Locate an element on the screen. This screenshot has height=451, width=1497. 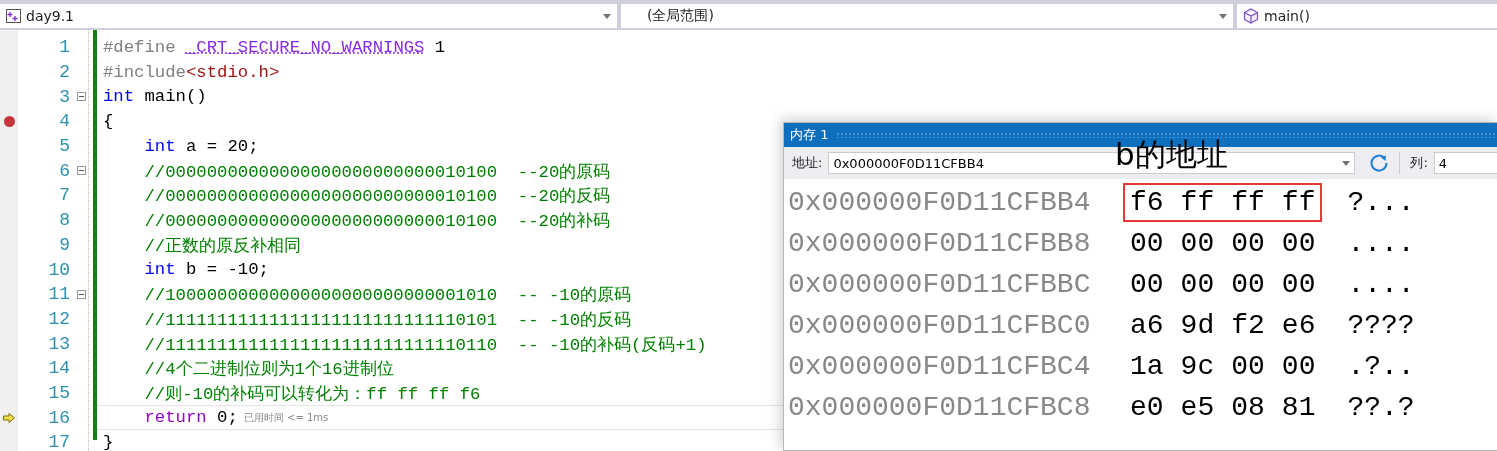
code-line: int a = 20; is located at coordinates (201, 146).